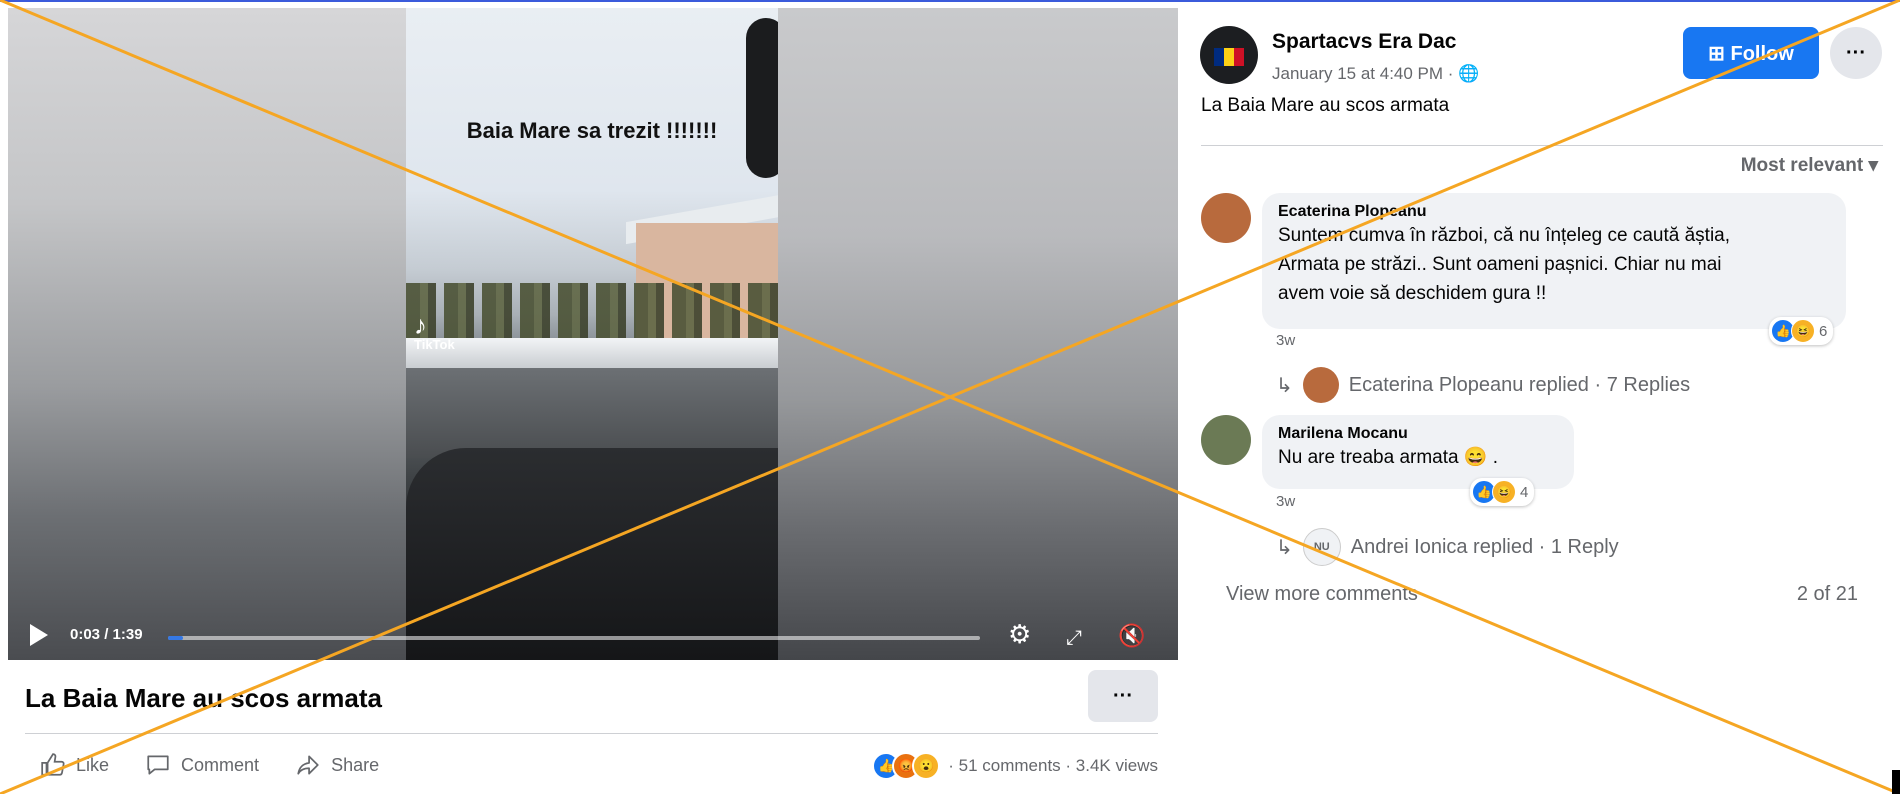 Image resolution: width=1900 pixels, height=794 pixels. What do you see at coordinates (1364, 42) in the screenshot?
I see `page-name: Spartacvs Era Dac` at bounding box center [1364, 42].